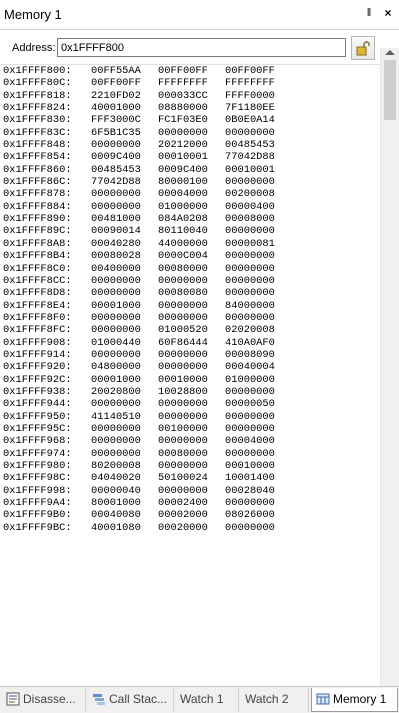 Image resolution: width=399 pixels, height=713 pixels. Describe the element at coordinates (190, 293) in the screenshot. I see `memory-row: 0x1FFFF8D8: 00000000 00080080 00000000` at that location.